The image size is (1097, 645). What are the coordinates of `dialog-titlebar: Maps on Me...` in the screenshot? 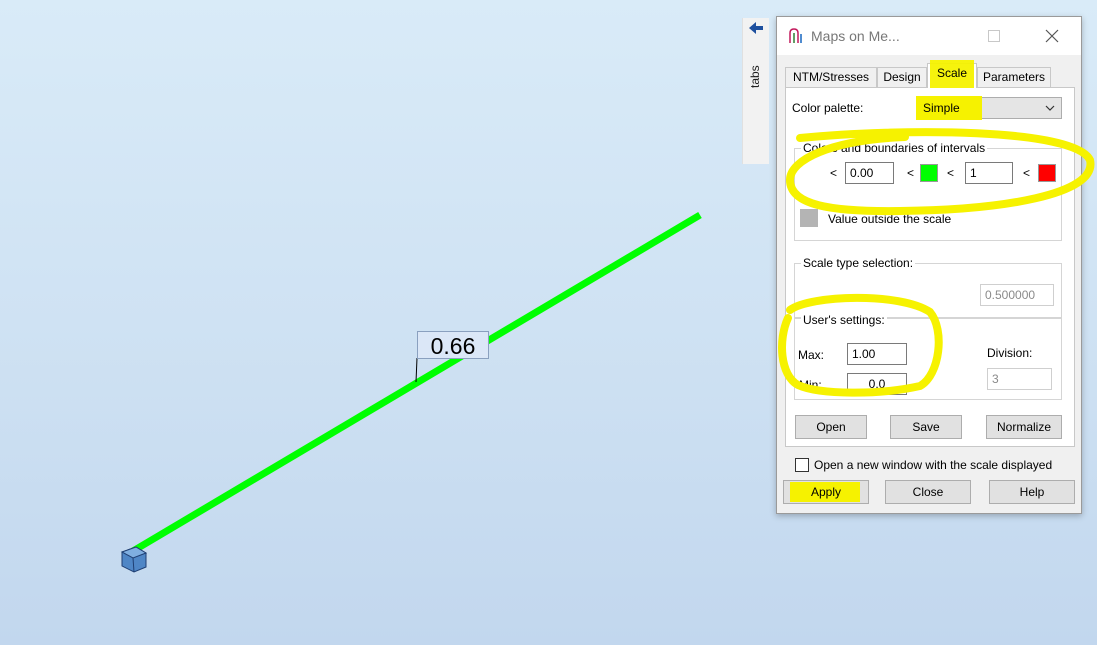 It's located at (929, 36).